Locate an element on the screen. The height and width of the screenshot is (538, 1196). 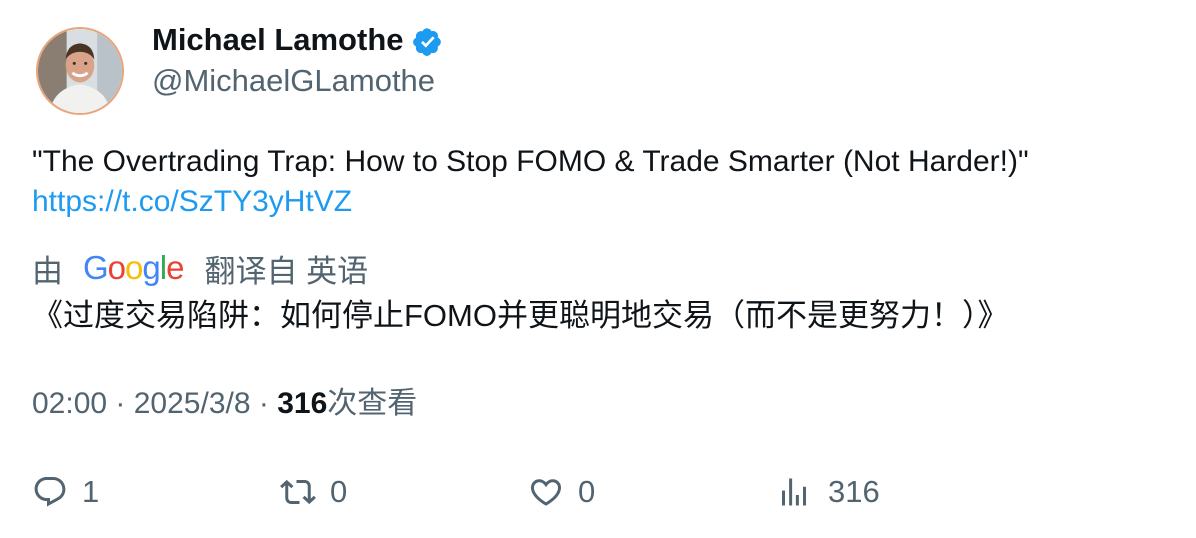
translated-from-label: 翻译自 英语 is located at coordinates (286, 268).